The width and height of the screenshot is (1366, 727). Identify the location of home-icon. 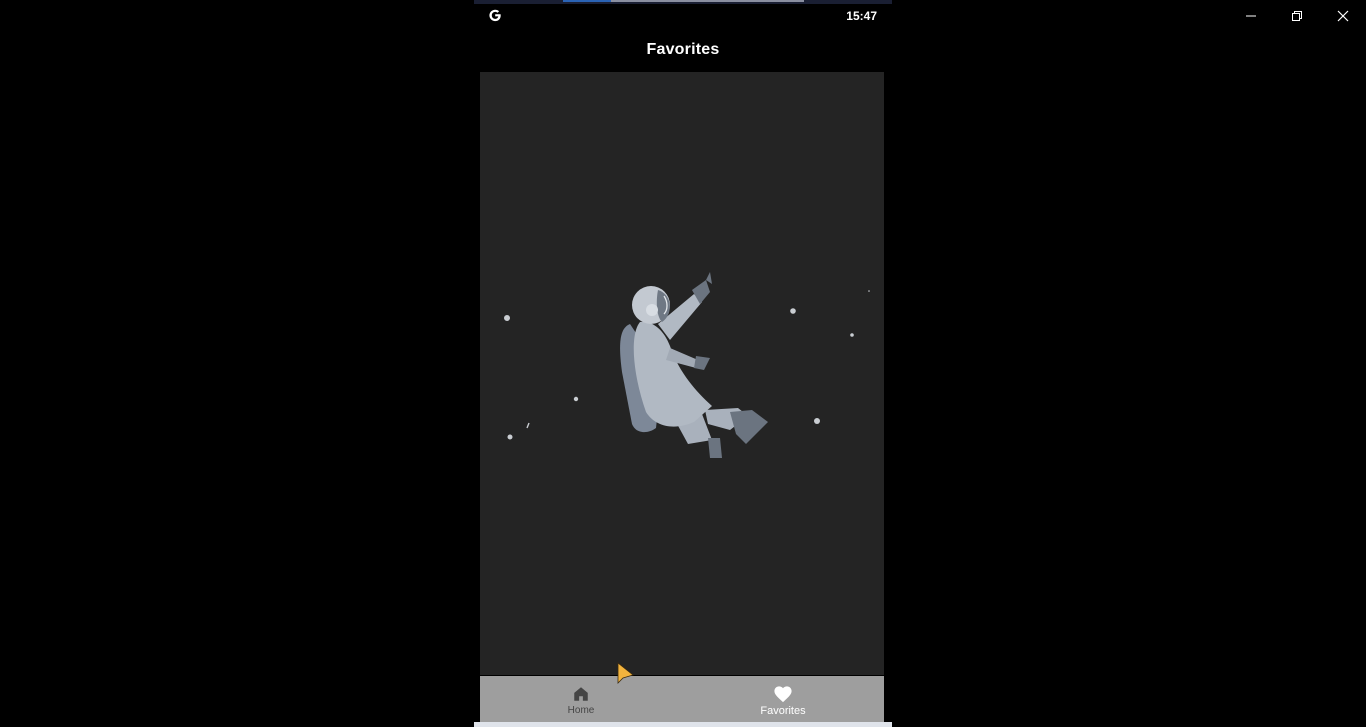
(581, 694).